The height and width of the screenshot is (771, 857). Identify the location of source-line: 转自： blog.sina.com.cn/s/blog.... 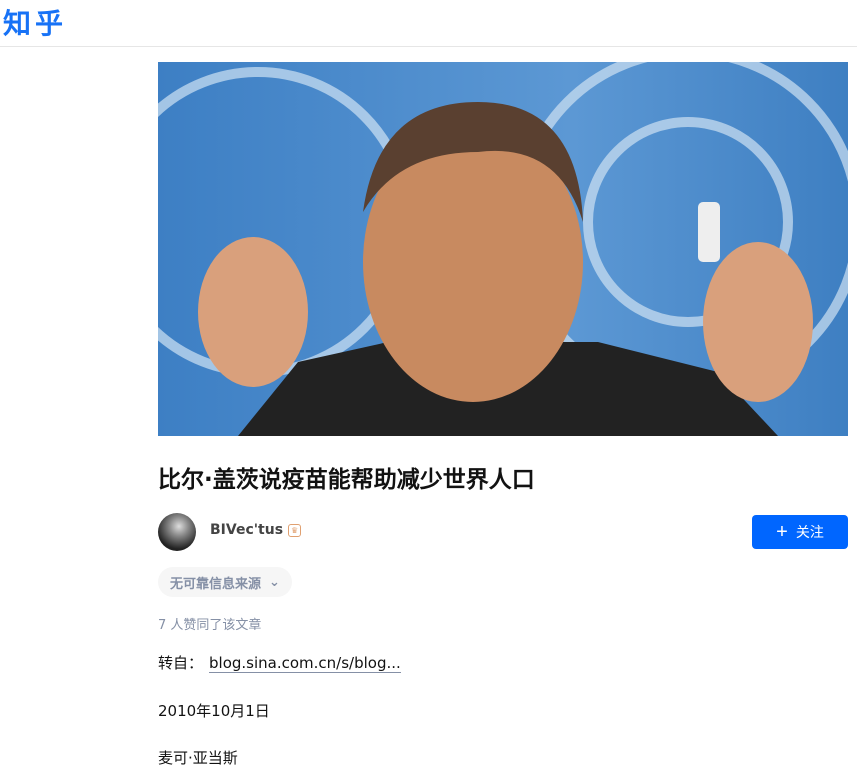
(279, 662).